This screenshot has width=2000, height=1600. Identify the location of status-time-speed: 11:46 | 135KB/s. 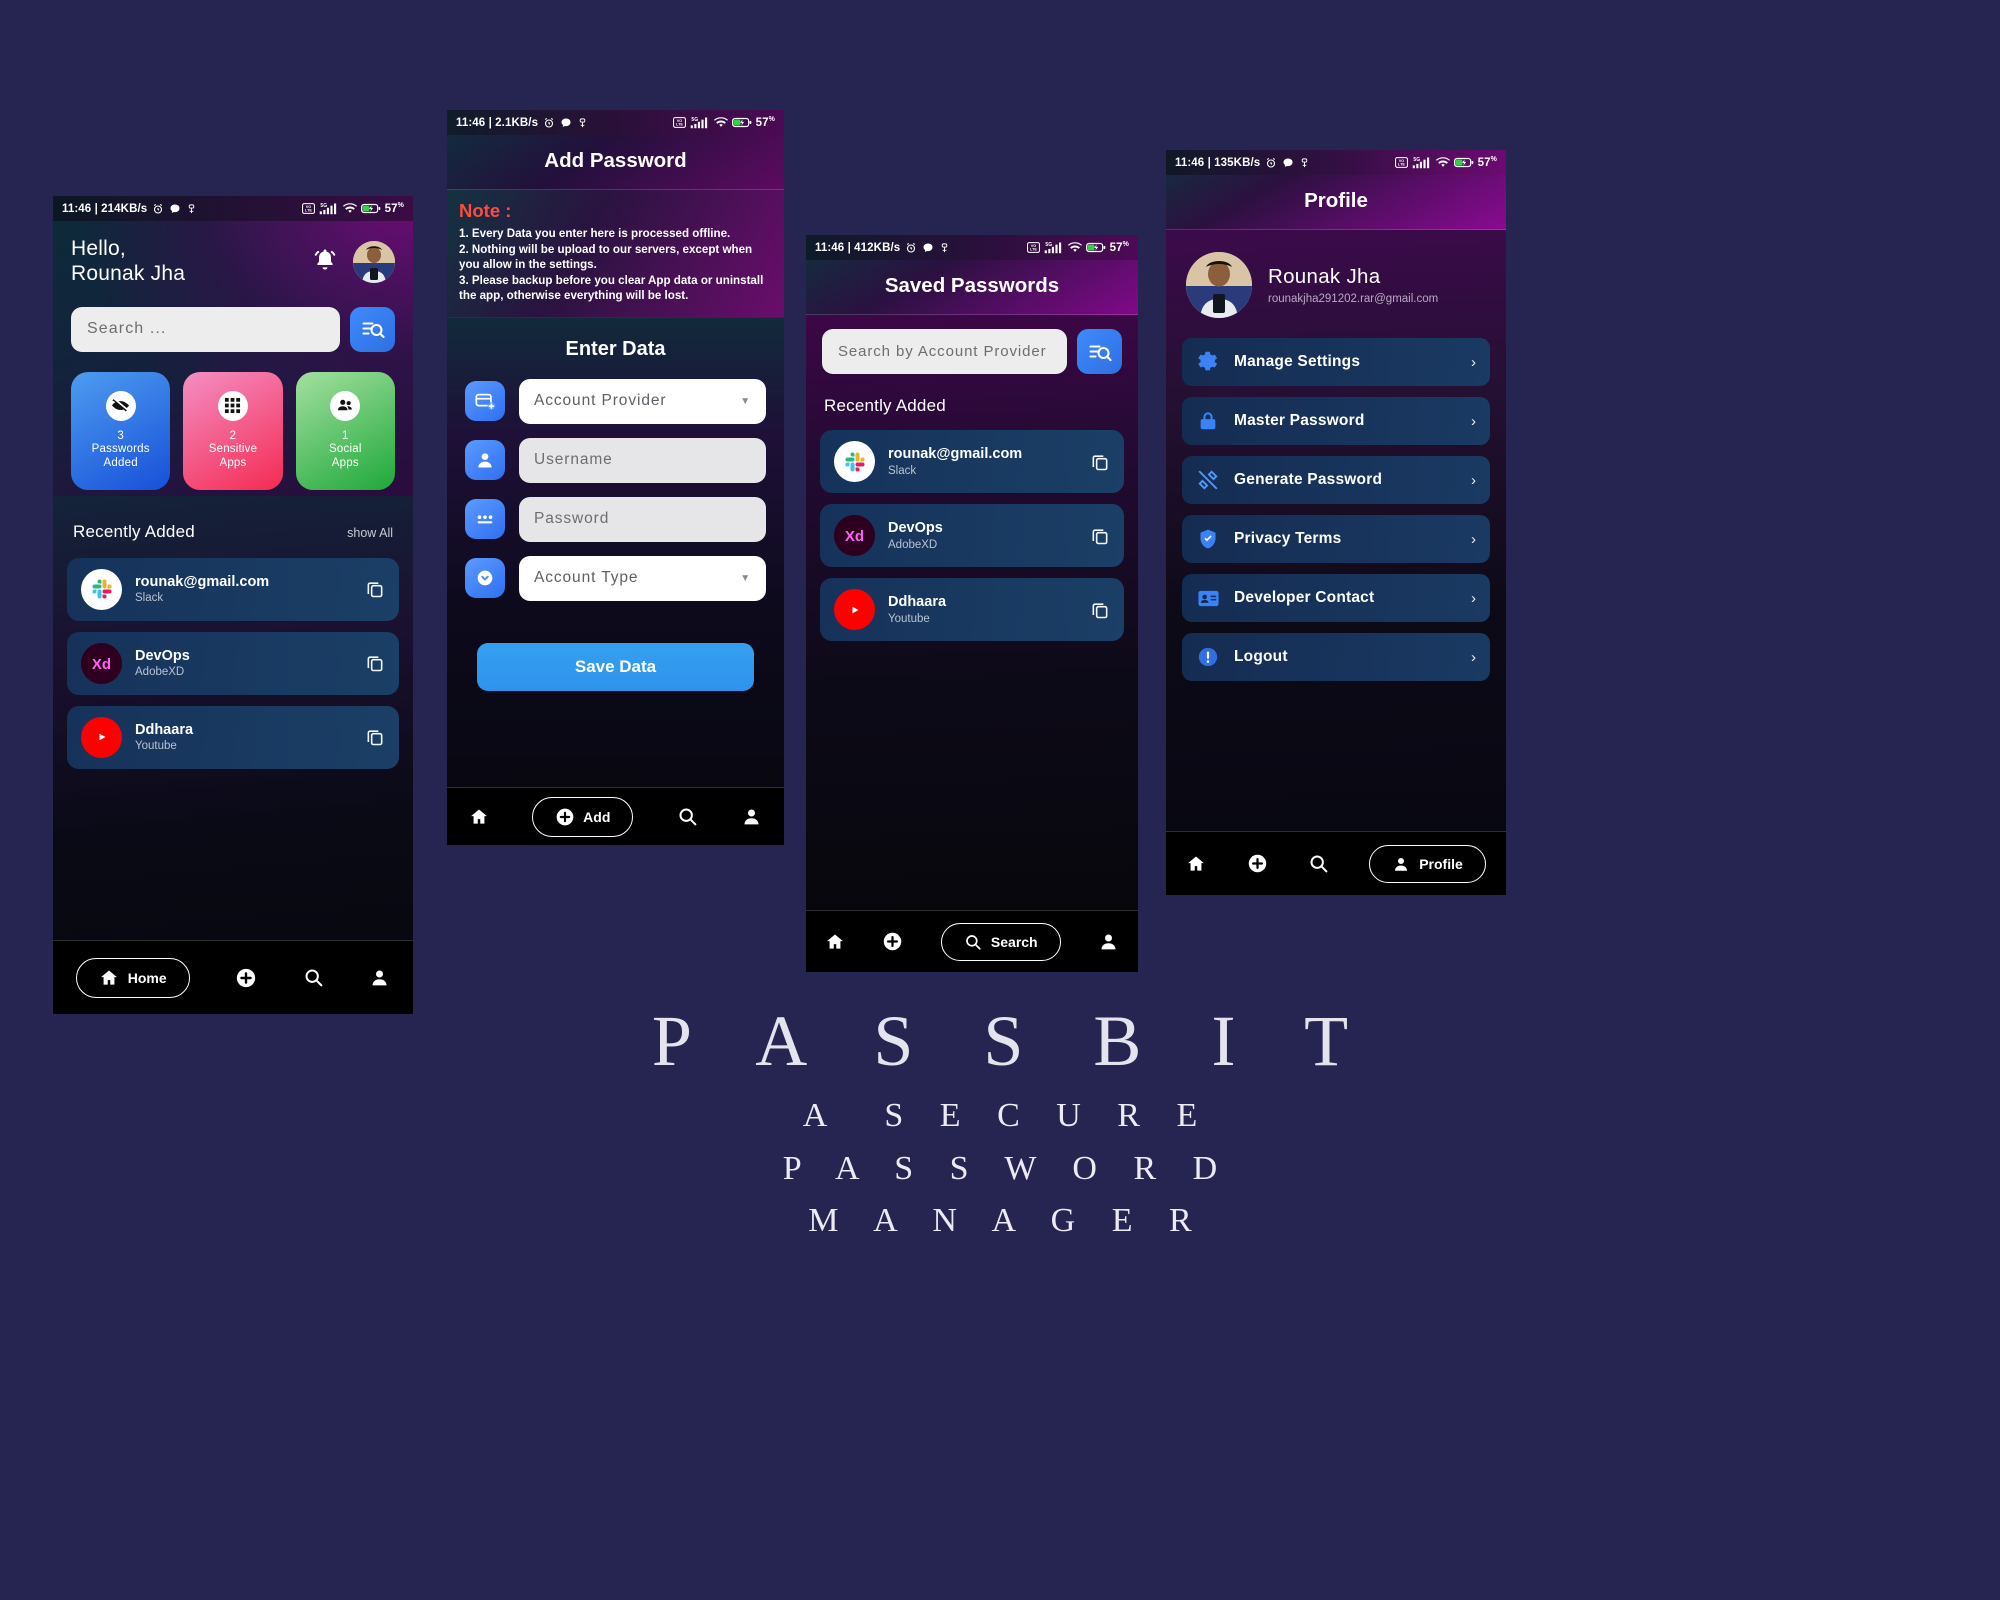
(1218, 162).